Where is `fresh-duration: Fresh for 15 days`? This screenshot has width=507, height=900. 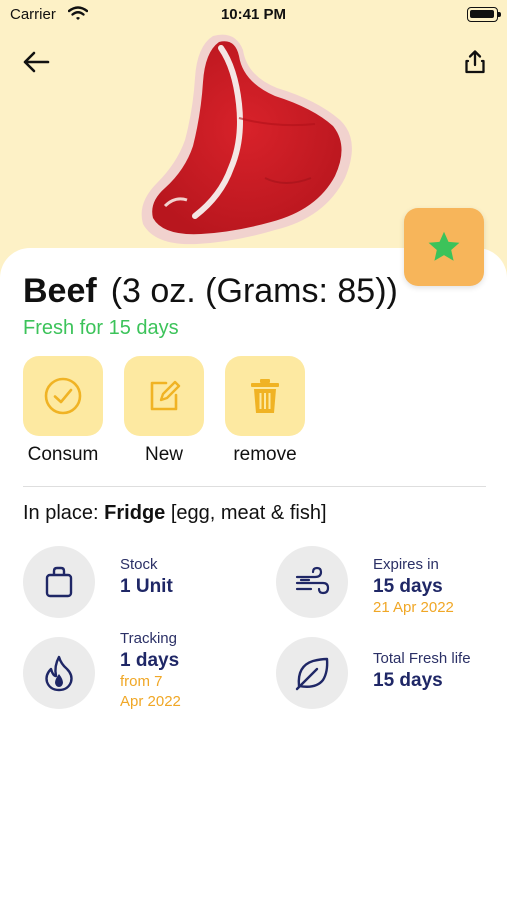
fresh-duration: Fresh for 15 days is located at coordinates (101, 328).